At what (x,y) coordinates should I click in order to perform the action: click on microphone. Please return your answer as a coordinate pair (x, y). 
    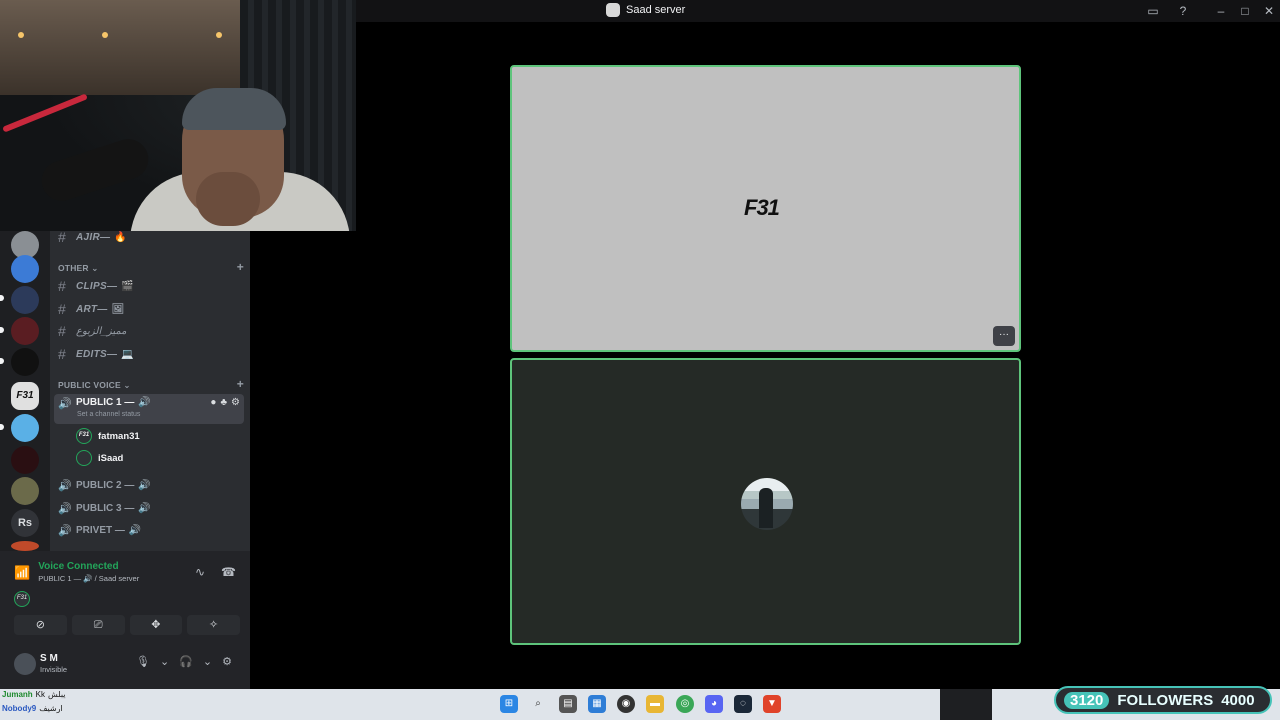
    Looking at the image, I should click on (95, 170).